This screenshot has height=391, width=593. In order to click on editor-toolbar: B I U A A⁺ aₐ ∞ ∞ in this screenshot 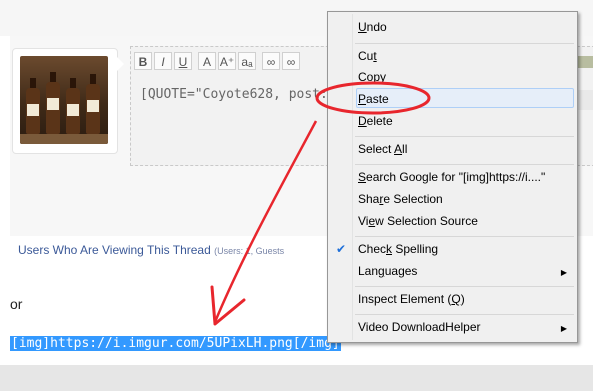, I will do `click(217, 62)`.